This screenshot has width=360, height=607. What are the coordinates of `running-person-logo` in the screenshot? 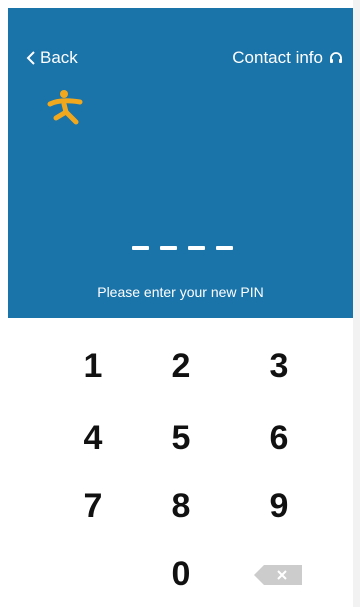 It's located at (65, 107).